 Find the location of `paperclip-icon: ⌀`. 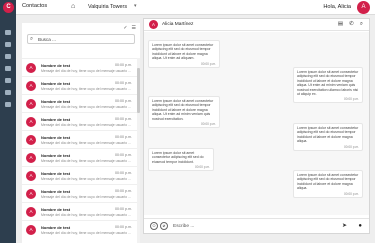

paperclip-icon: ⌀ is located at coordinates (164, 226).